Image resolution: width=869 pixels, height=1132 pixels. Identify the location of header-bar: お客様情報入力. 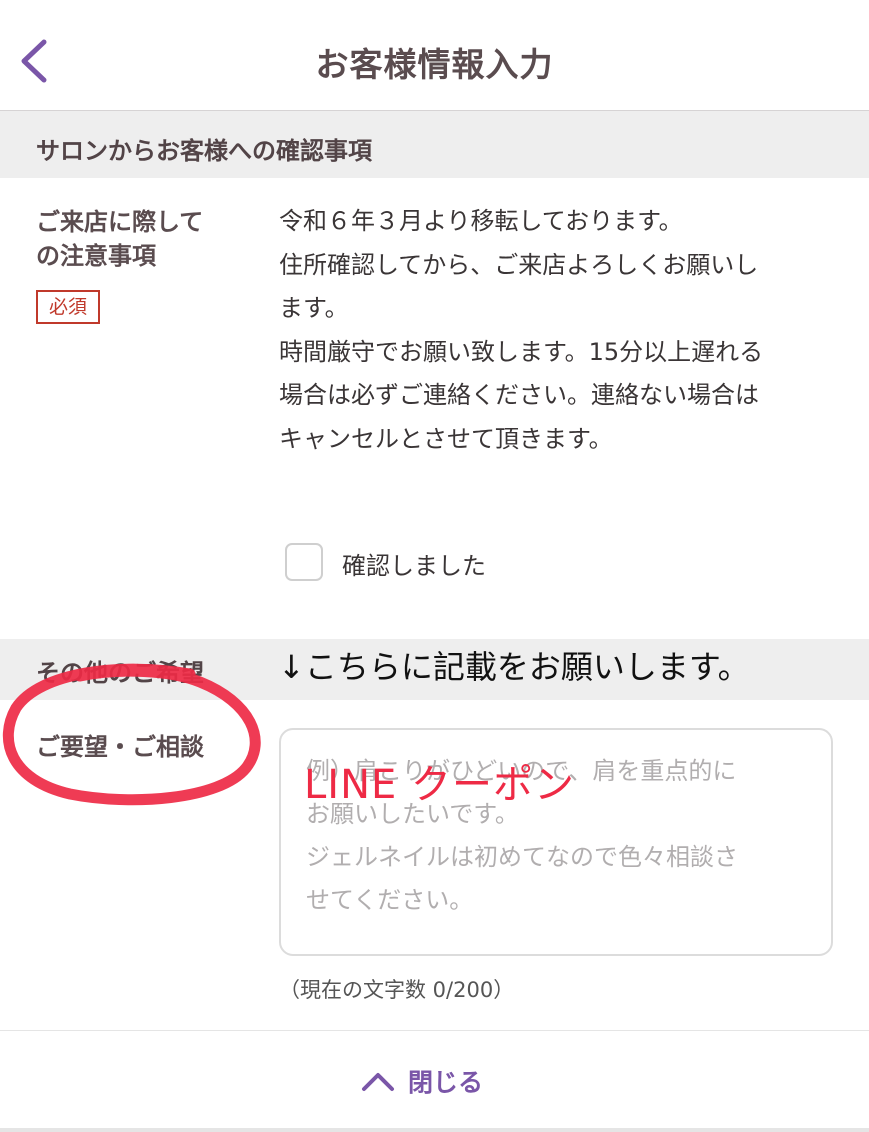
(434, 55).